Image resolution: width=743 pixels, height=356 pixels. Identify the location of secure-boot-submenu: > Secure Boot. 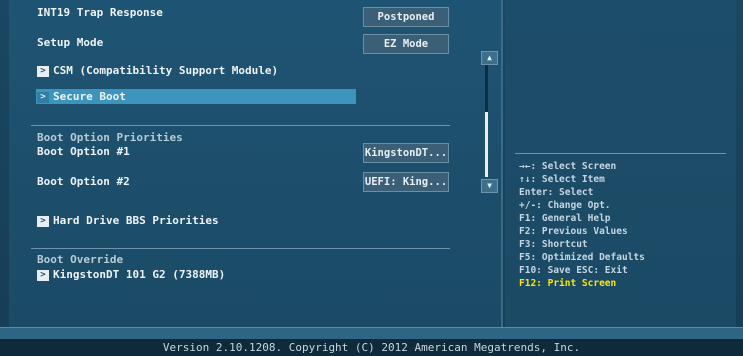
(81, 96).